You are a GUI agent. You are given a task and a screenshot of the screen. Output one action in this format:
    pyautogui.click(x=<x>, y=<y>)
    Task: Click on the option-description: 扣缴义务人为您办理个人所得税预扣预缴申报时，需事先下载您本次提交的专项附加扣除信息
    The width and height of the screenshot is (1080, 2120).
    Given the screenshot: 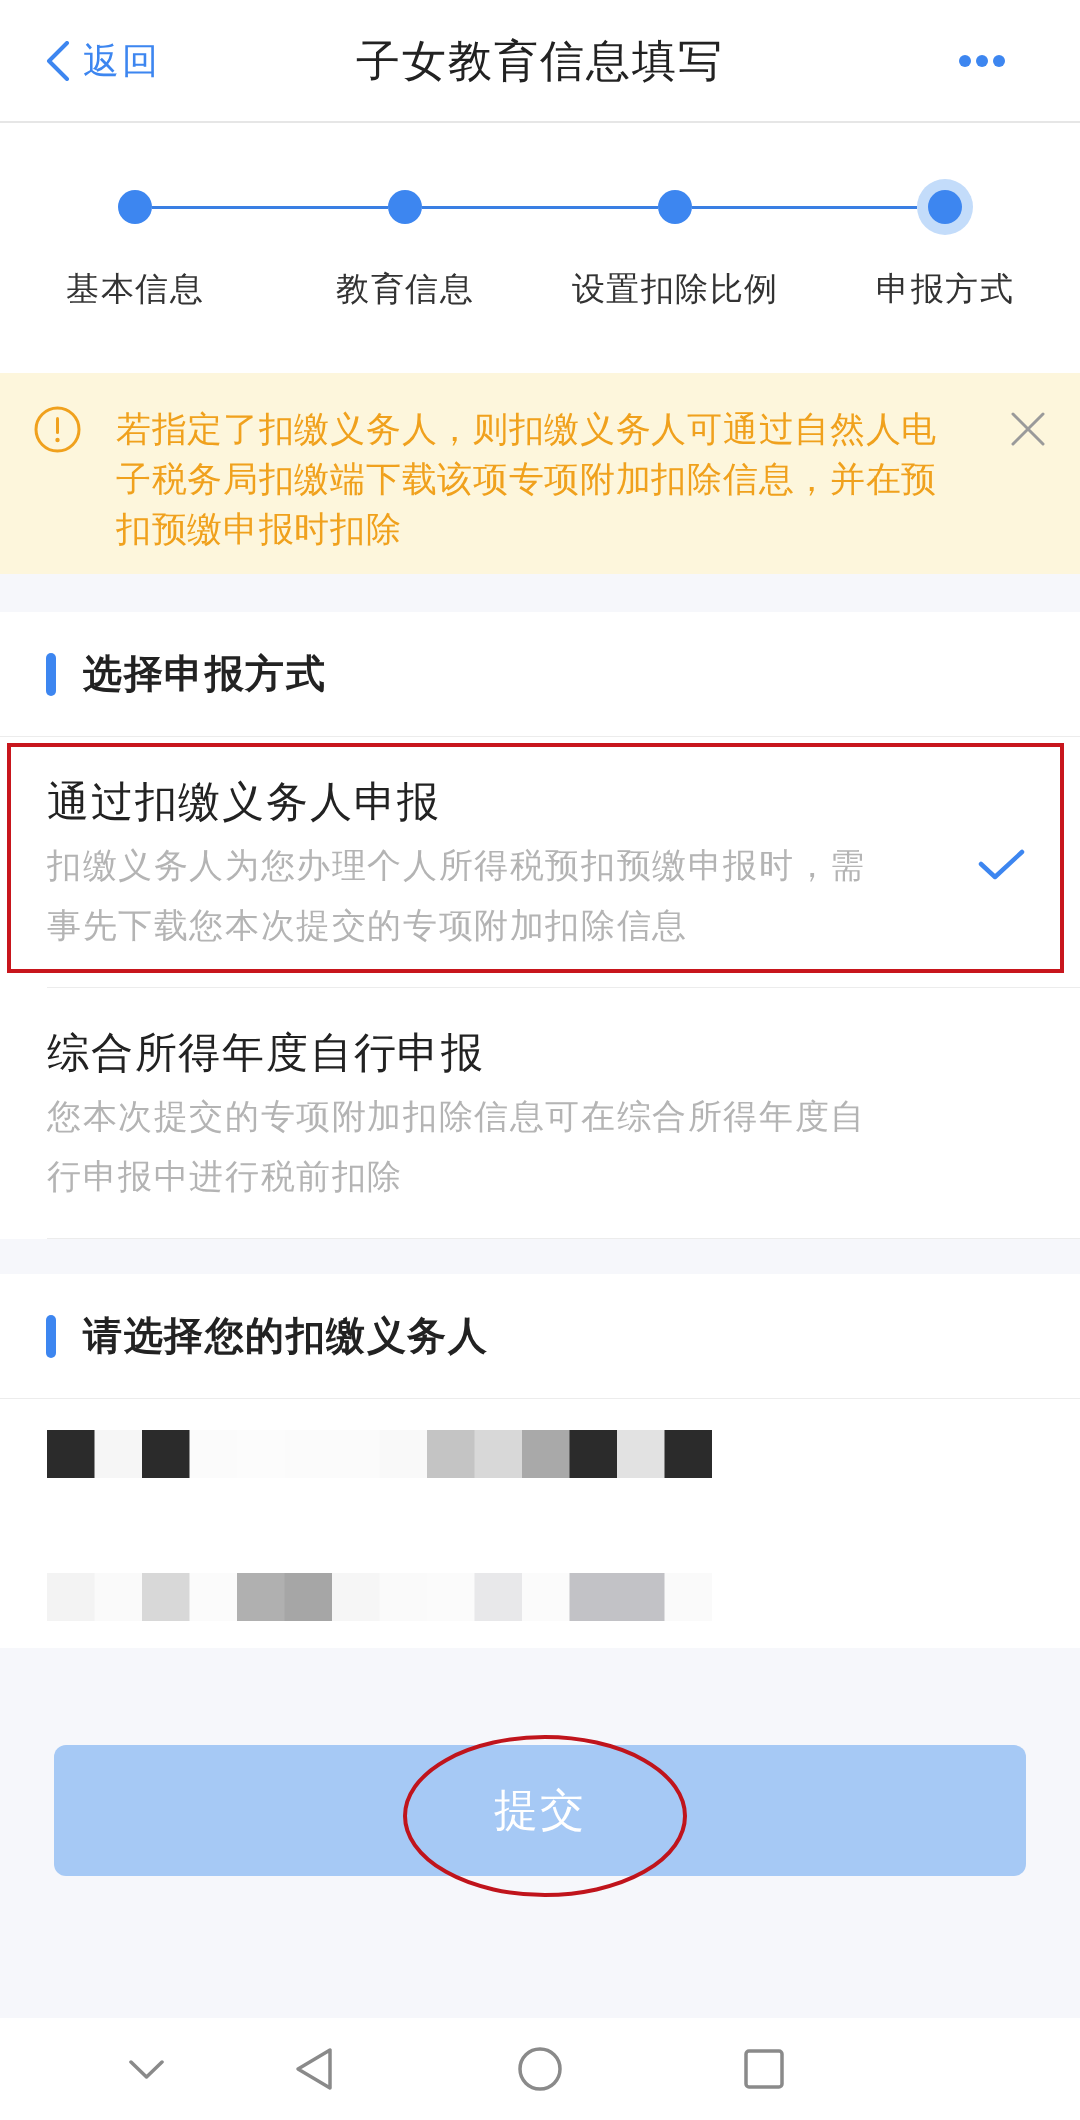 What is the action you would take?
    pyautogui.click(x=457, y=895)
    